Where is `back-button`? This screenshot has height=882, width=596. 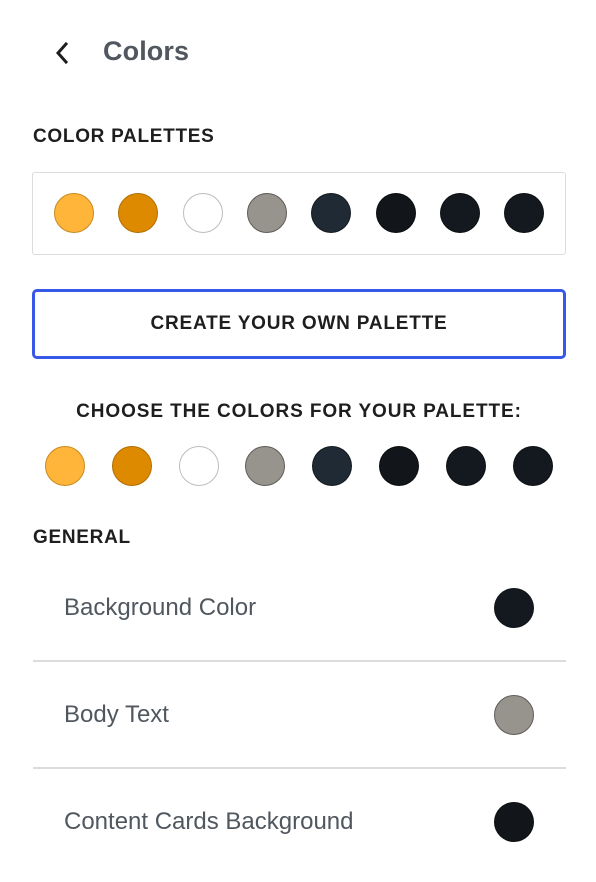
back-button is located at coordinates (62, 53).